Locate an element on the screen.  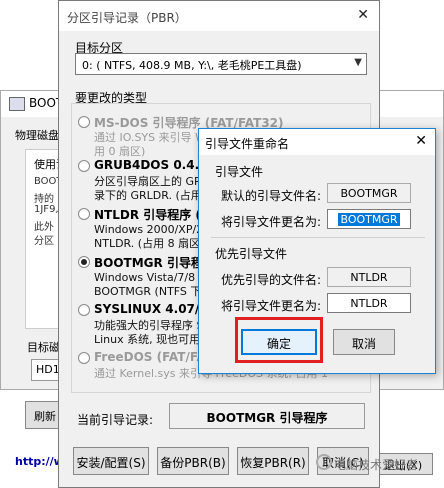
rename-to-value: BOOTMGR is located at coordinates (369, 219).